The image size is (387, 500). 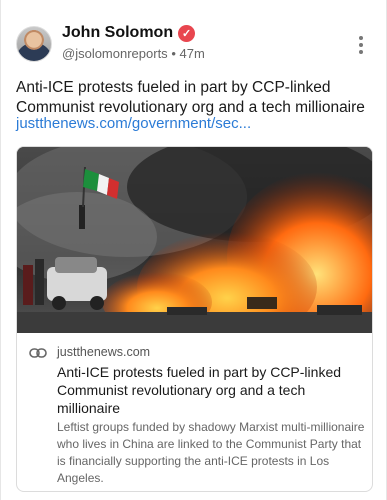 What do you see at coordinates (38, 353) in the screenshot?
I see `link-icon` at bounding box center [38, 353].